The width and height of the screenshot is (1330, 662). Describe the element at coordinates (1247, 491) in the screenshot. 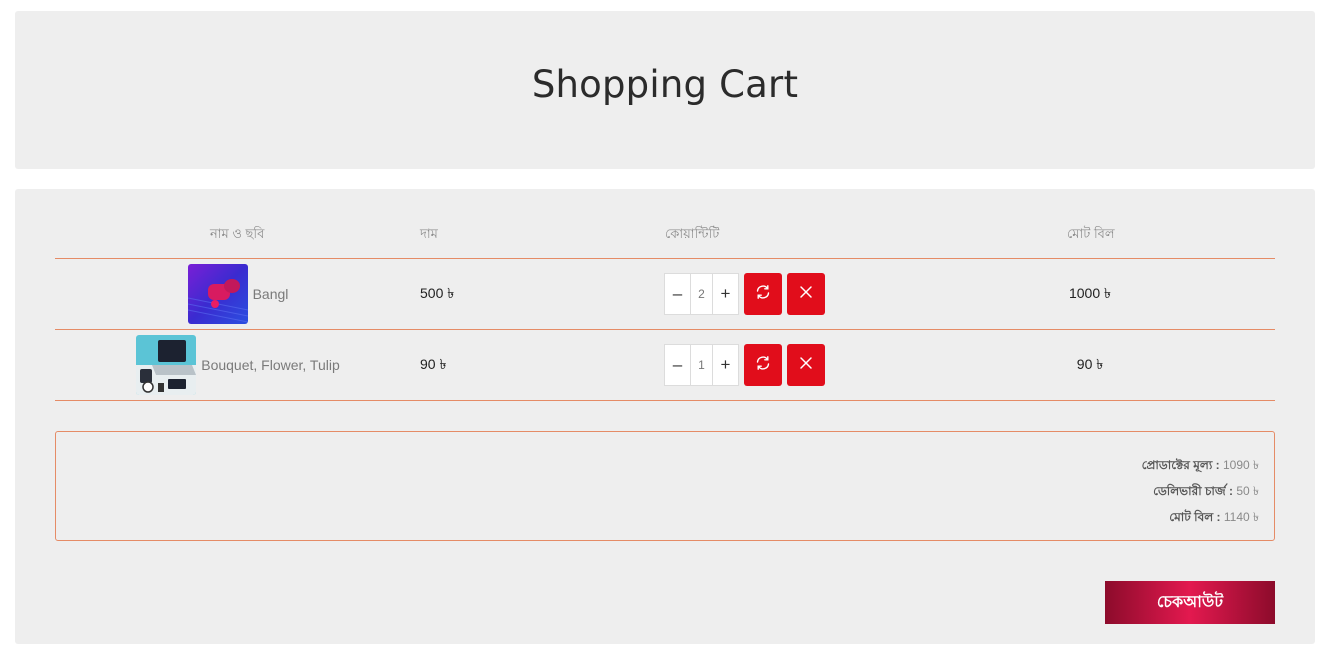

I see `summary-delivery-value: 50 ৳` at that location.